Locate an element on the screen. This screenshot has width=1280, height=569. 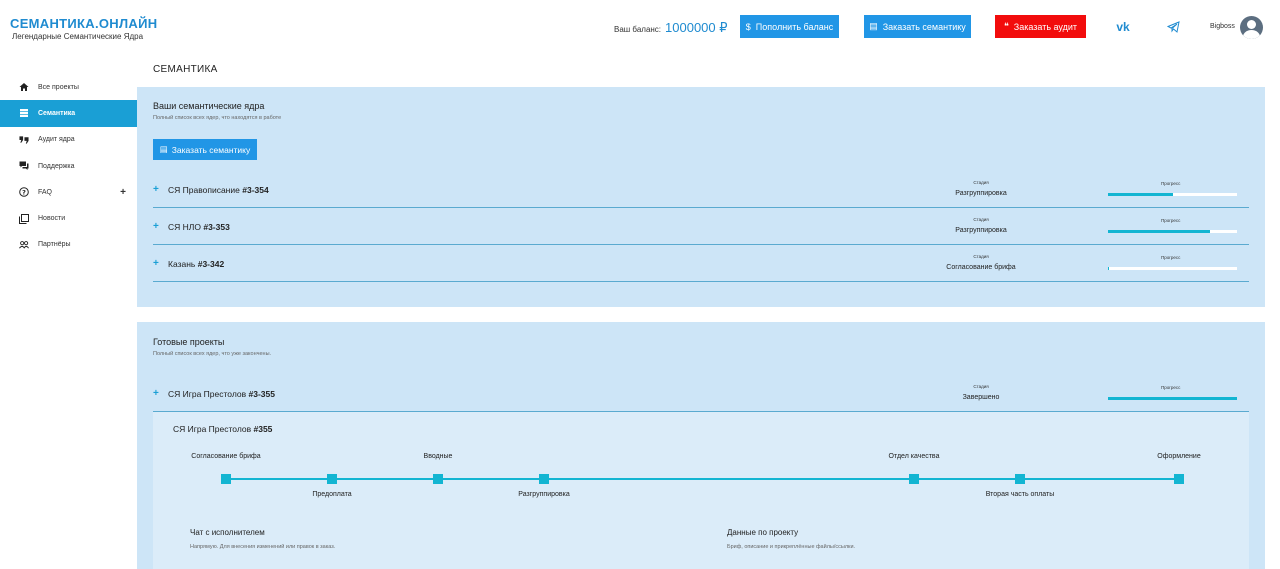
database-icon: ▤ is located at coordinates (163, 149).